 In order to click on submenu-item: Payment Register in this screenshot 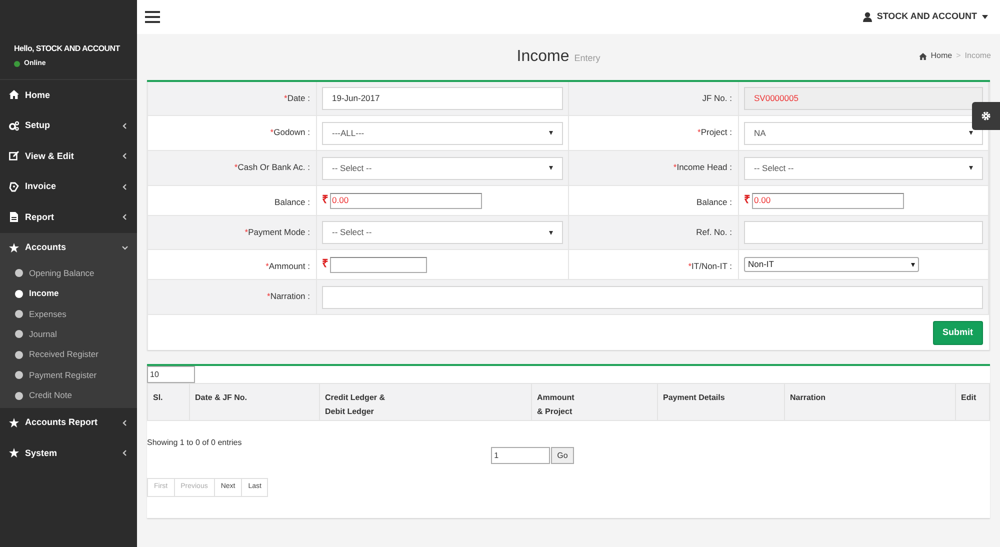, I will do `click(68, 375)`.